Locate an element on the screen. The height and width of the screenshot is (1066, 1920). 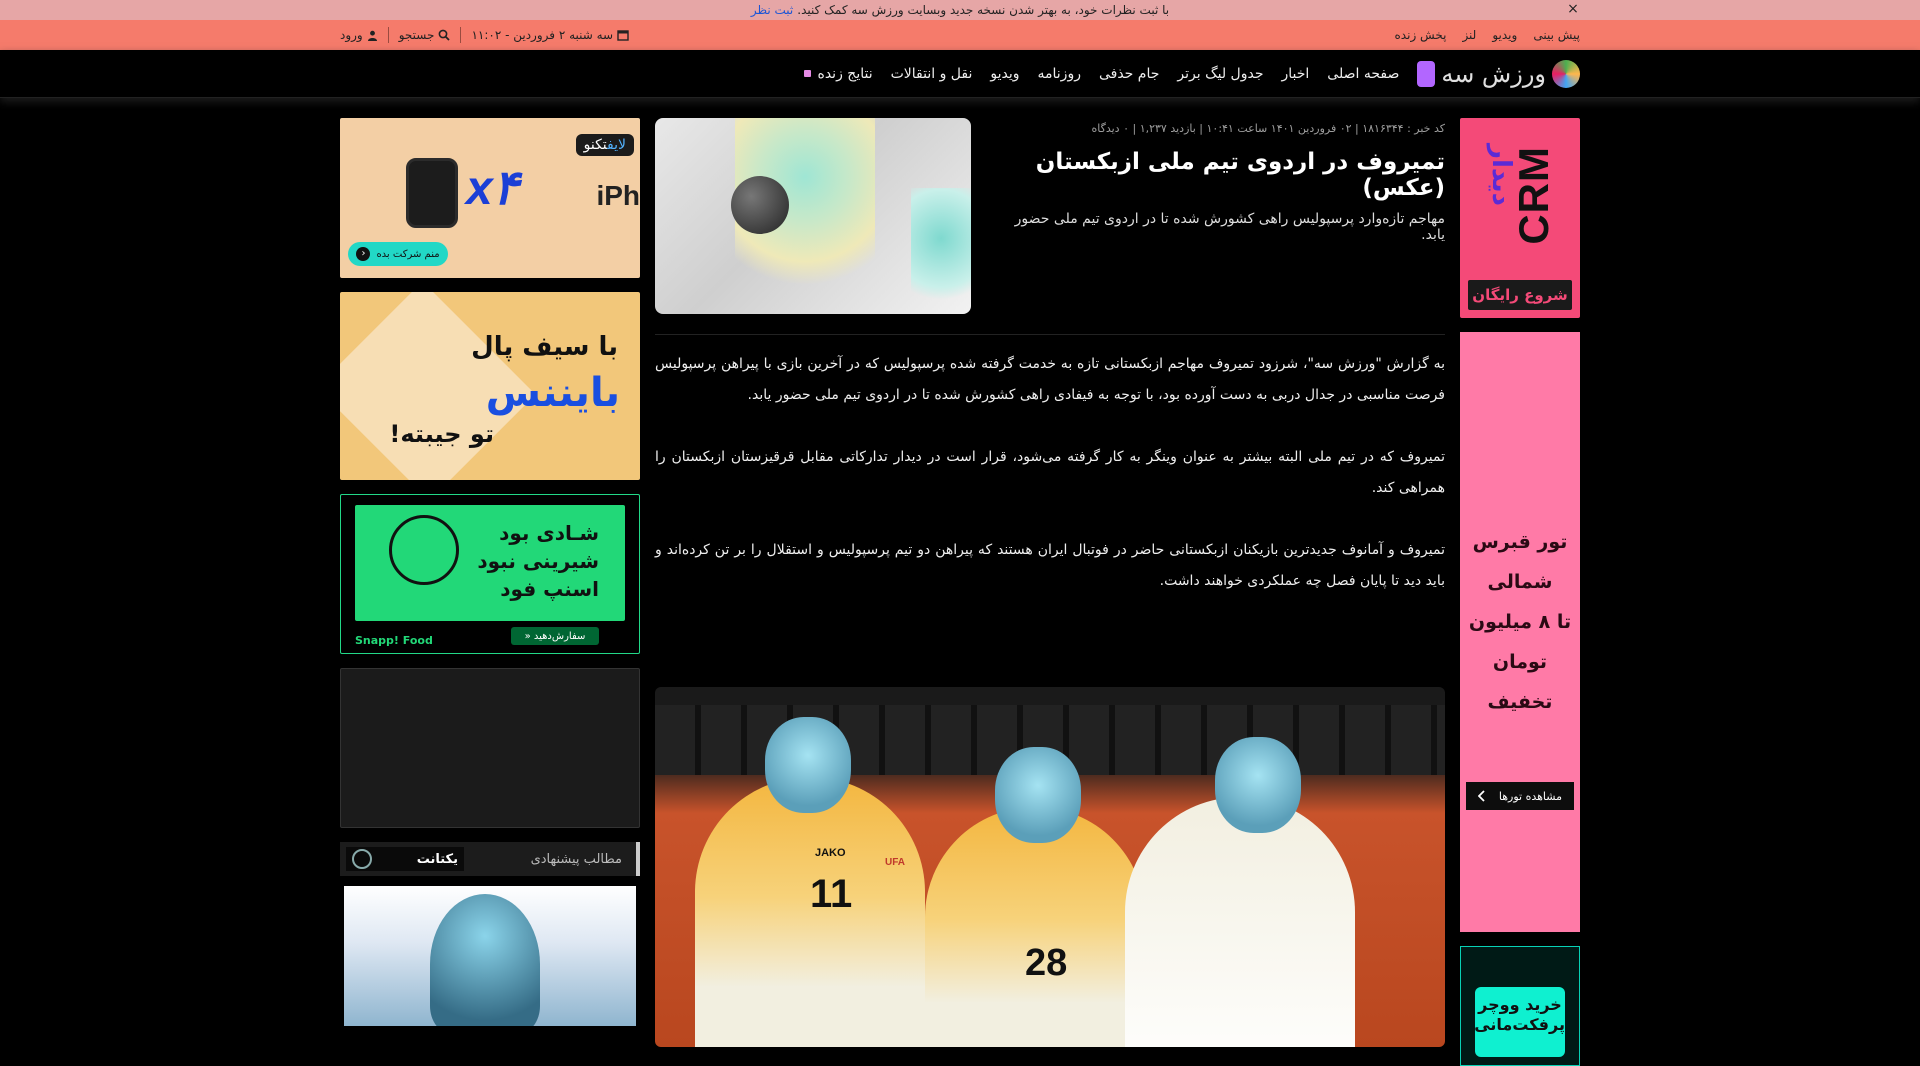
article-main-photo: JAKO UFA 11 28 is located at coordinates (1050, 867).